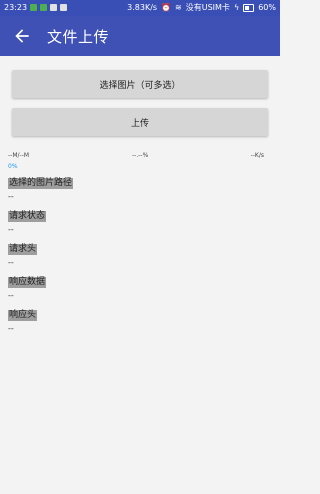 This screenshot has height=494, width=320. What do you see at coordinates (11, 196) in the screenshot?
I see `selected-paths-value: --` at bounding box center [11, 196].